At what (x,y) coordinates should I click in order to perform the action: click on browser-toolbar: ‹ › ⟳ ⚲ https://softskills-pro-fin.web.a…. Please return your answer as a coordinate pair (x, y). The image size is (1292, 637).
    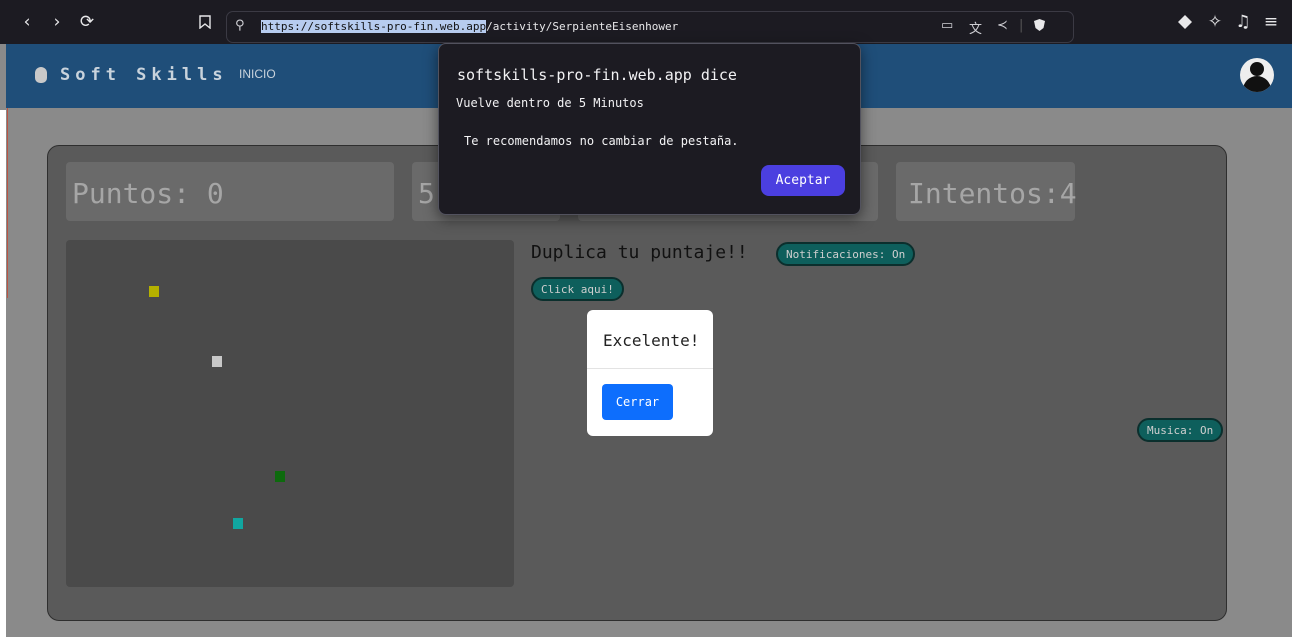
    Looking at the image, I should click on (646, 22).